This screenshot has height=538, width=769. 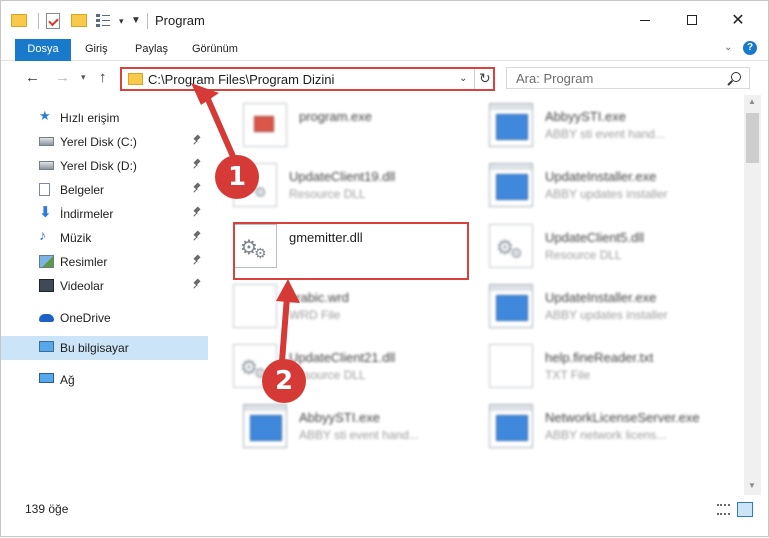 I want to click on close-button: ✕, so click(x=738, y=20).